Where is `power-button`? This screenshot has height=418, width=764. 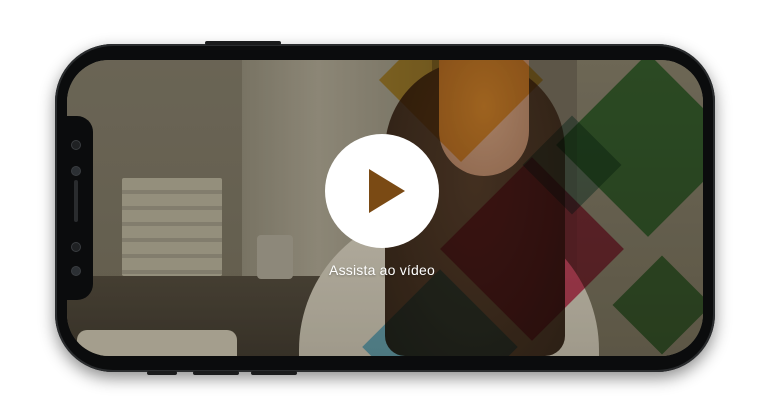 power-button is located at coordinates (243, 43).